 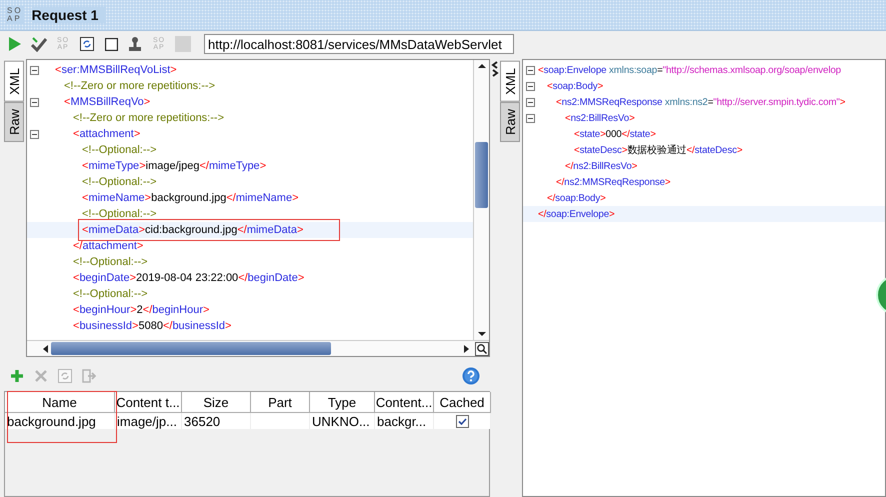 I want to click on code-line: <stateDesc>数据校验通过</stateDesc>, so click(x=658, y=150).